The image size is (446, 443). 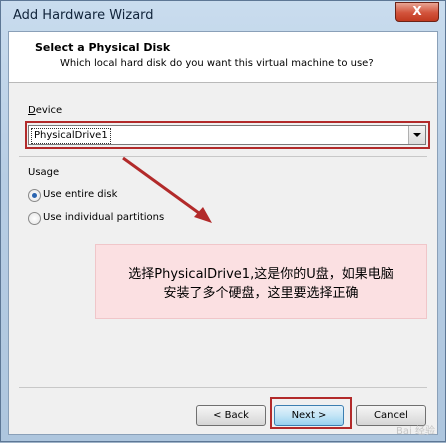 What do you see at coordinates (415, 431) in the screenshot?
I see `watermark: Bai 经验` at bounding box center [415, 431].